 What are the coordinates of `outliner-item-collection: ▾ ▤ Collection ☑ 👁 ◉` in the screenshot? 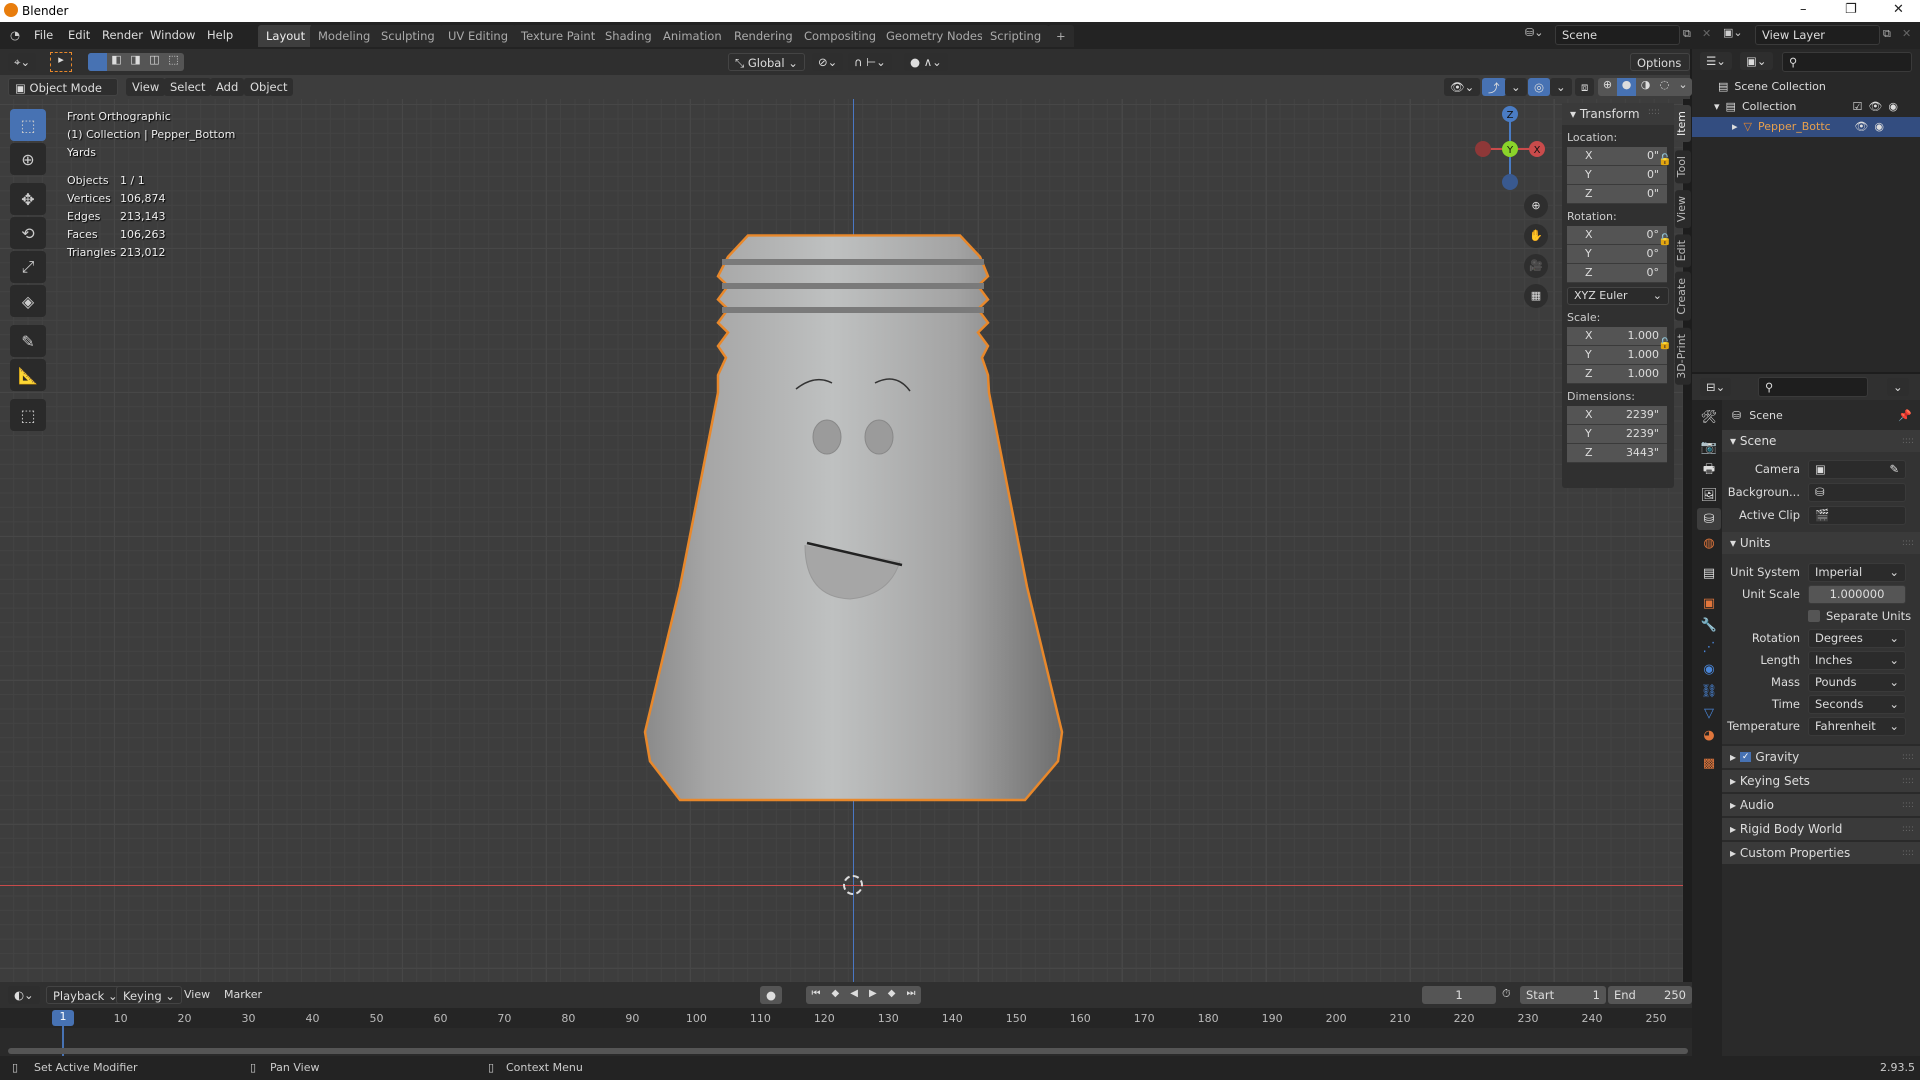 It's located at (1806, 107).